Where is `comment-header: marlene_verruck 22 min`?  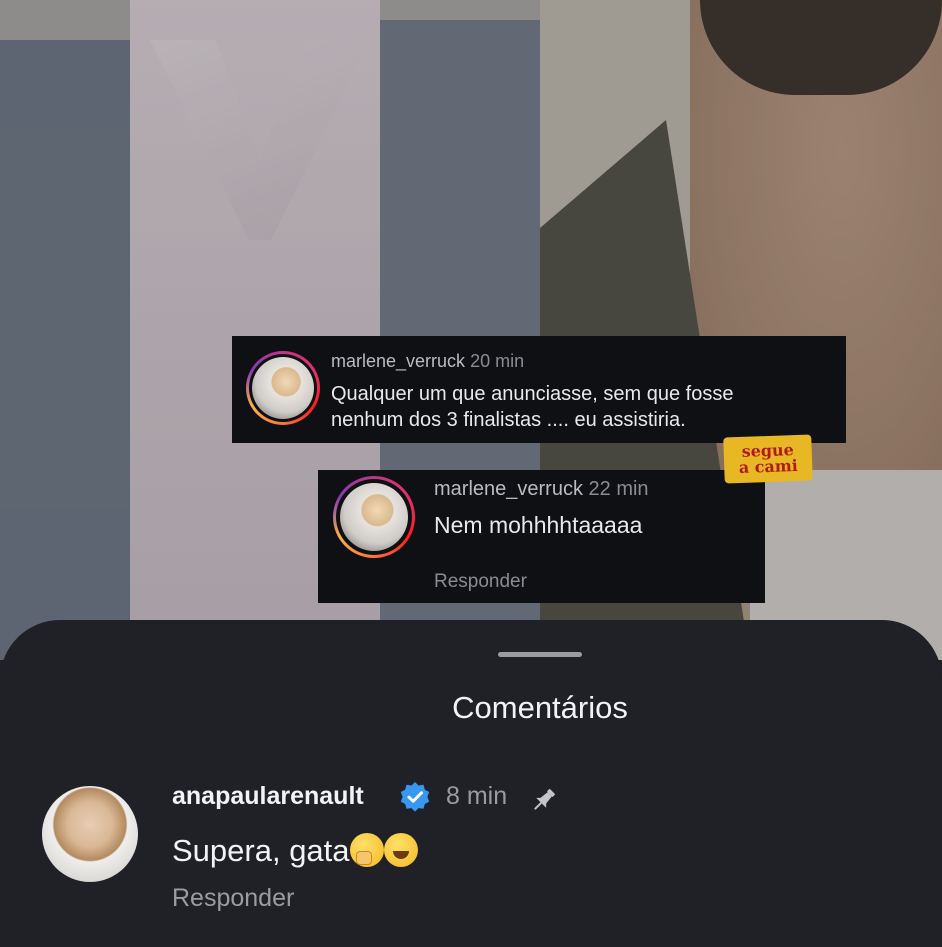
comment-header: marlene_verruck 22 min is located at coordinates (541, 489).